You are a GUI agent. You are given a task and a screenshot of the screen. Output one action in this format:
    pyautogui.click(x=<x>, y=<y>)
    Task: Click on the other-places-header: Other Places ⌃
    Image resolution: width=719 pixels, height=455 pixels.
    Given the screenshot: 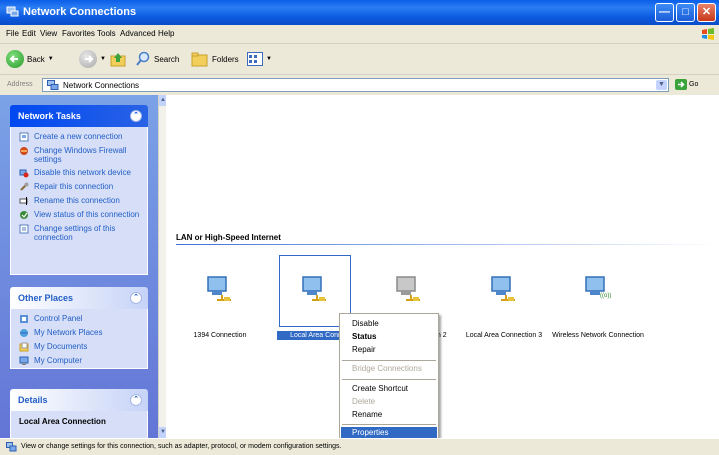 What is the action you would take?
    pyautogui.click(x=79, y=298)
    